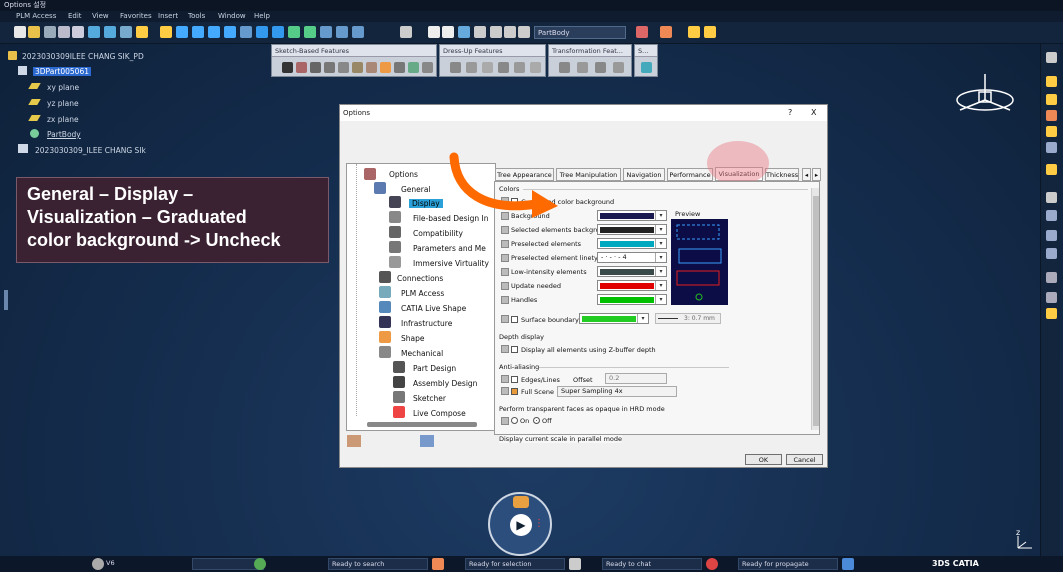 The height and width of the screenshot is (572, 1063). I want to click on tree-infrastructure: Infrastructure, so click(426, 323).